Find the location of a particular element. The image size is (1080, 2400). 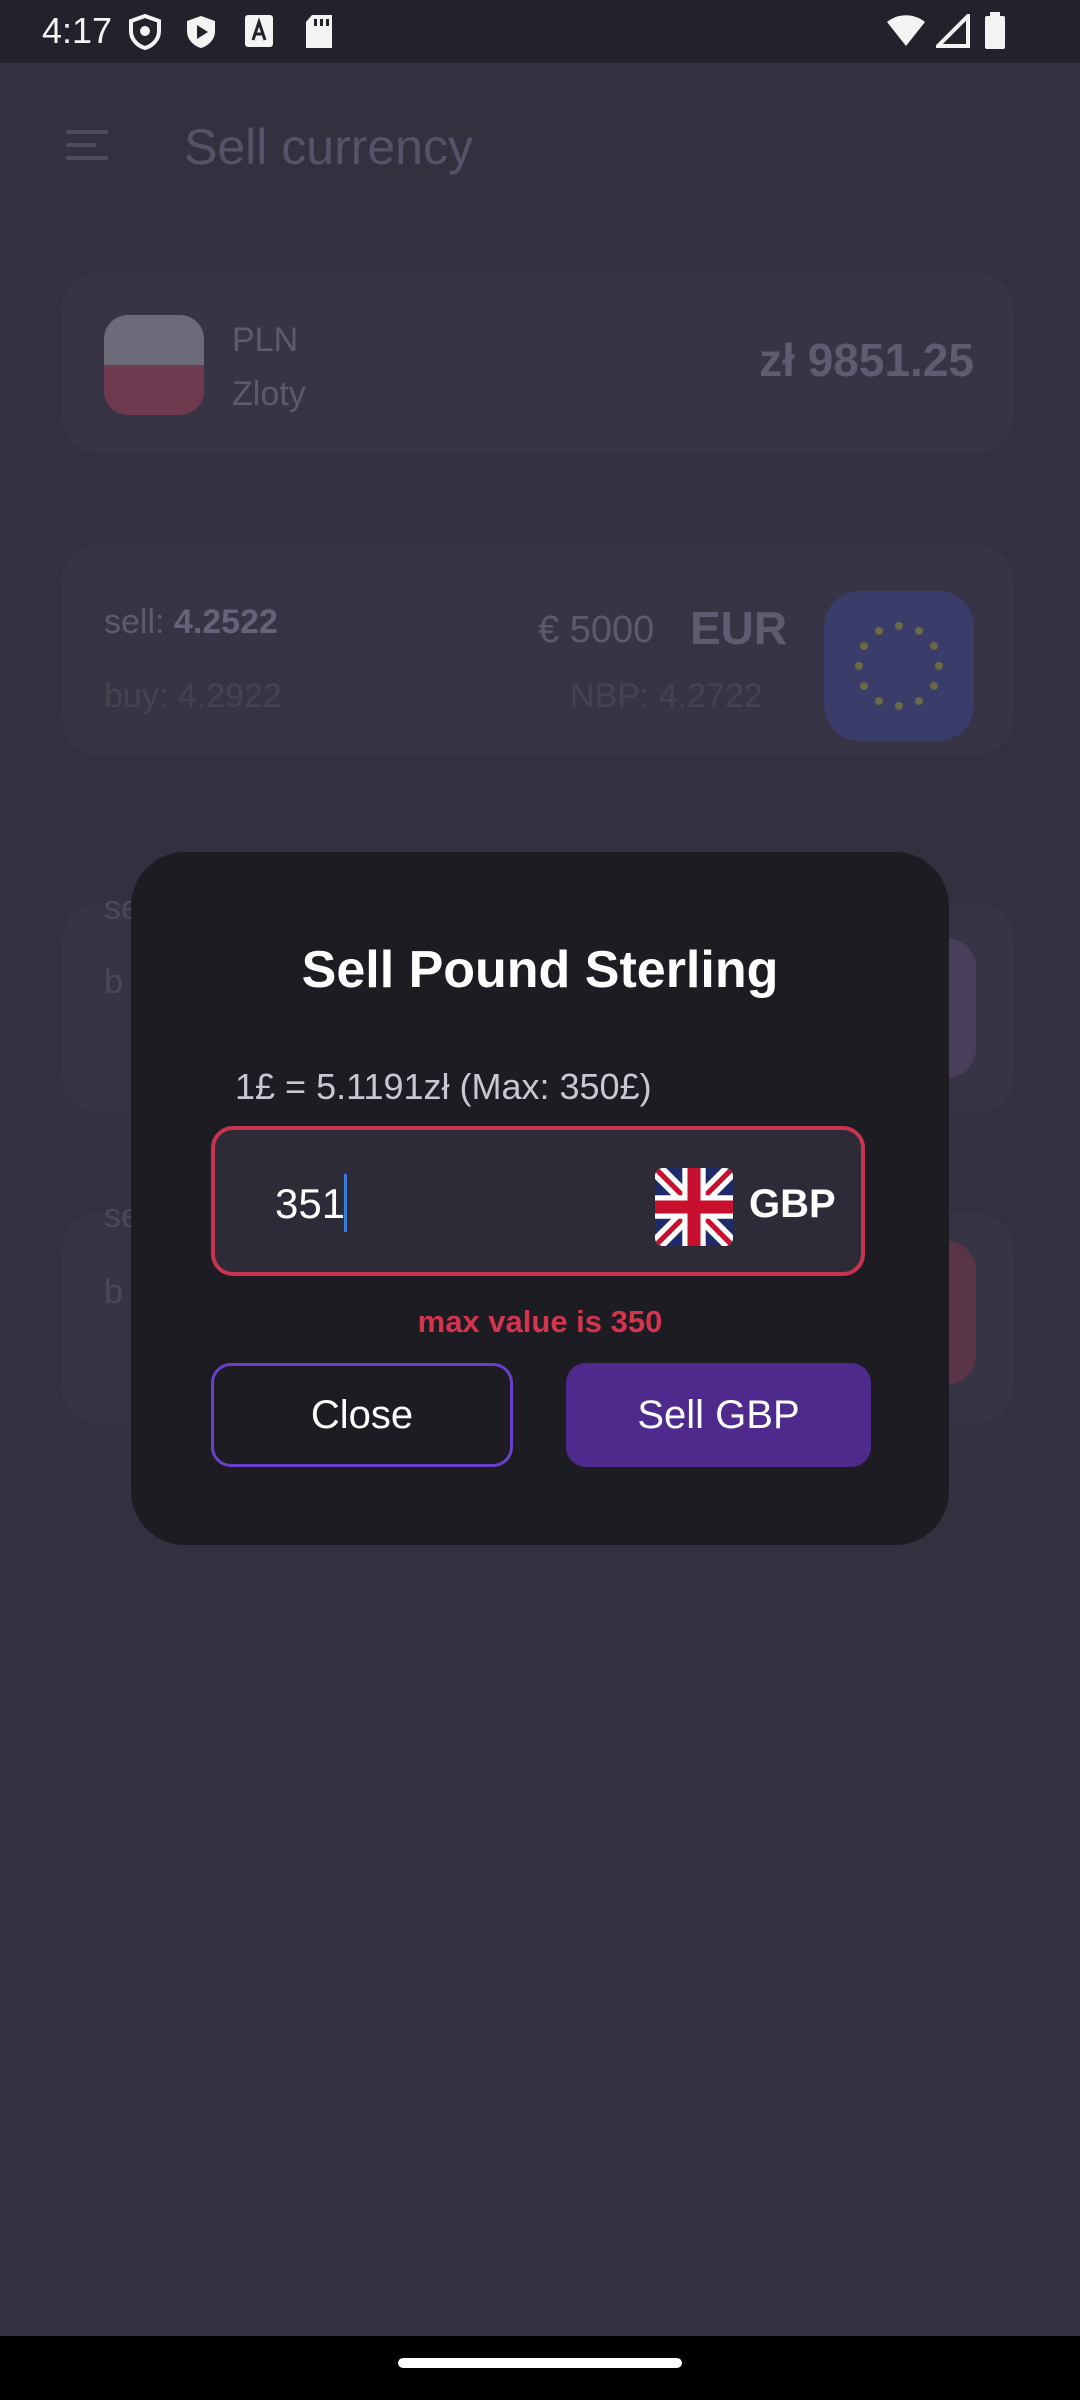

dialog-title: Sell Pound Sterling is located at coordinates (540, 970).